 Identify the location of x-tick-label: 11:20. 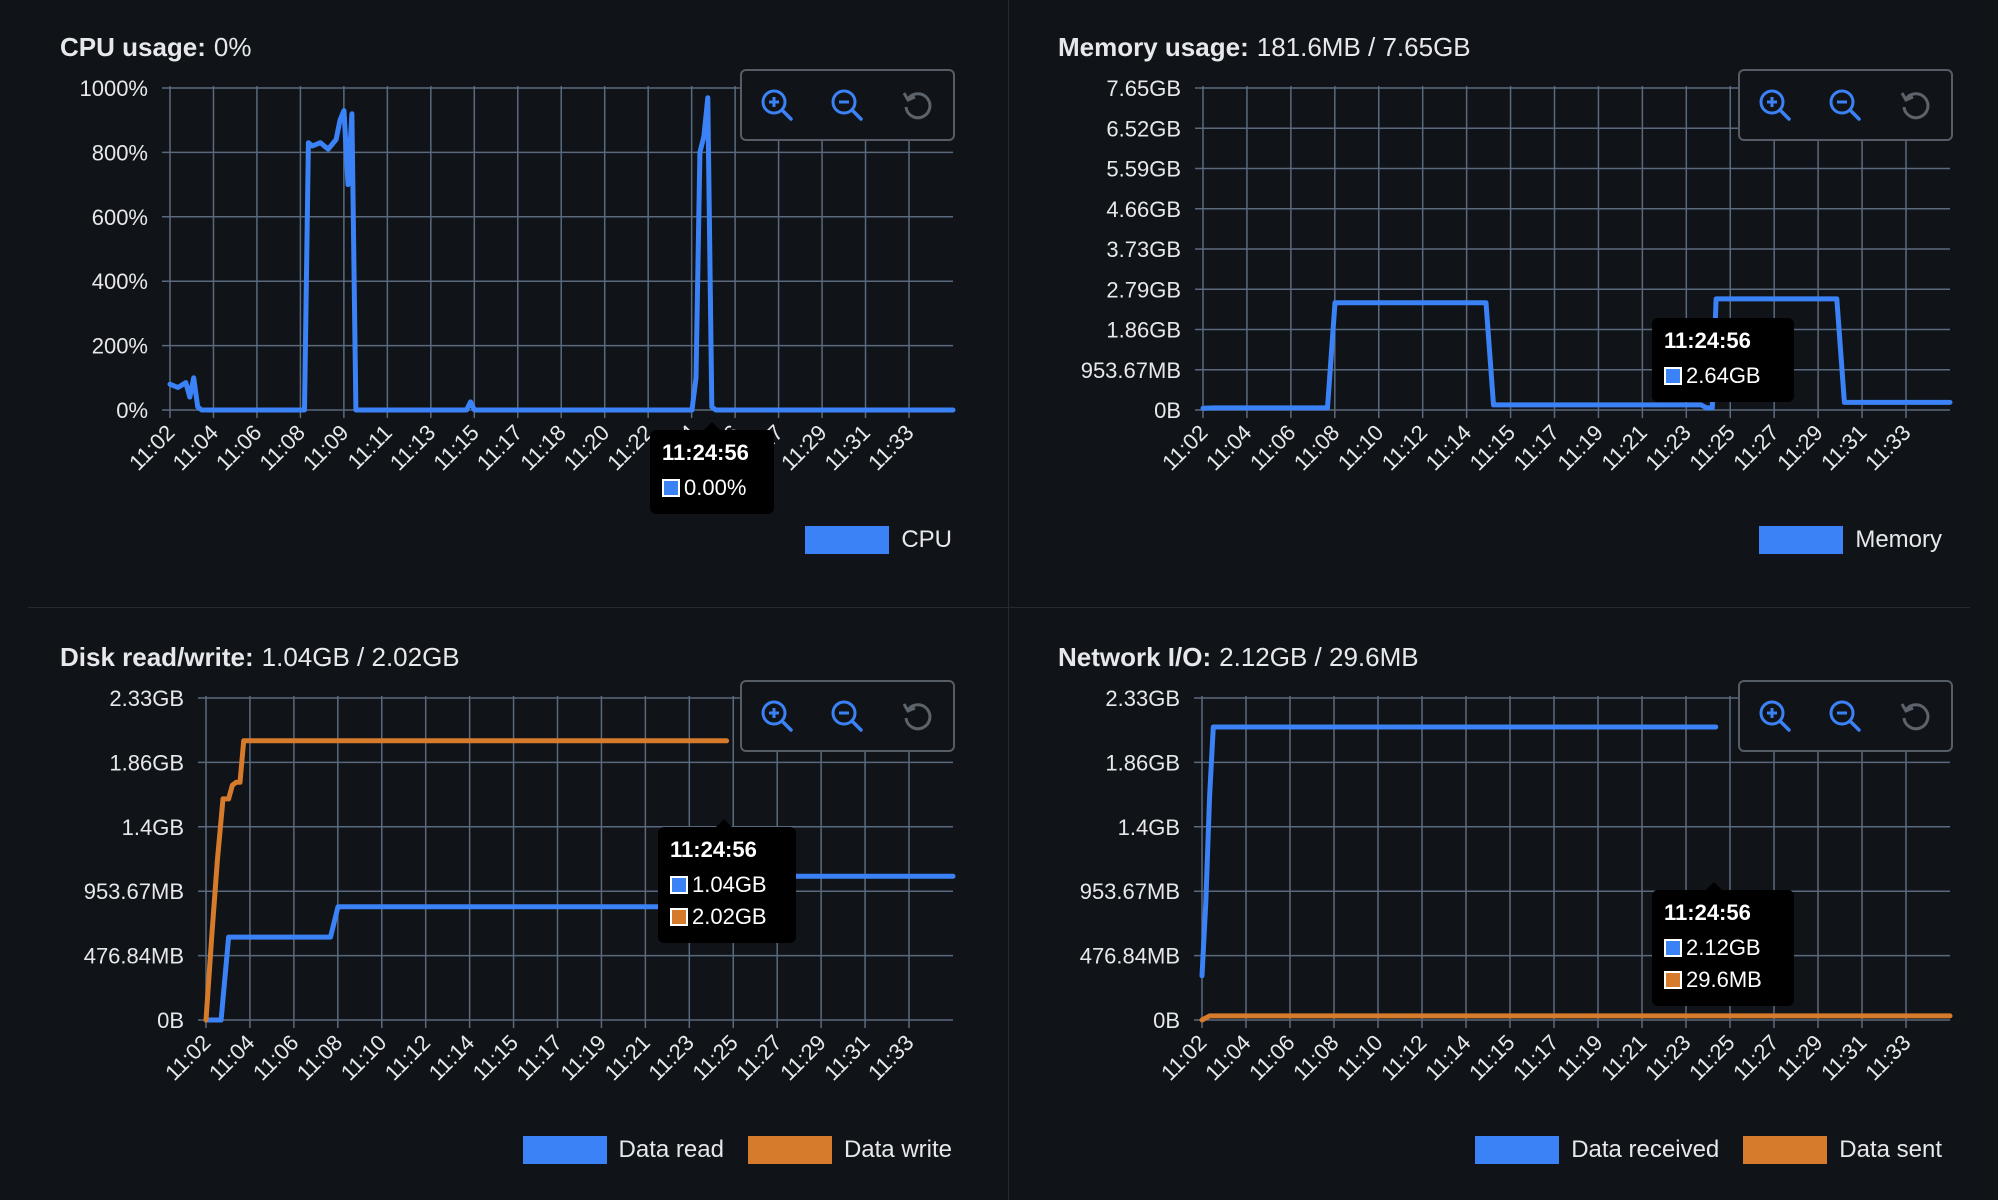
(586, 447).